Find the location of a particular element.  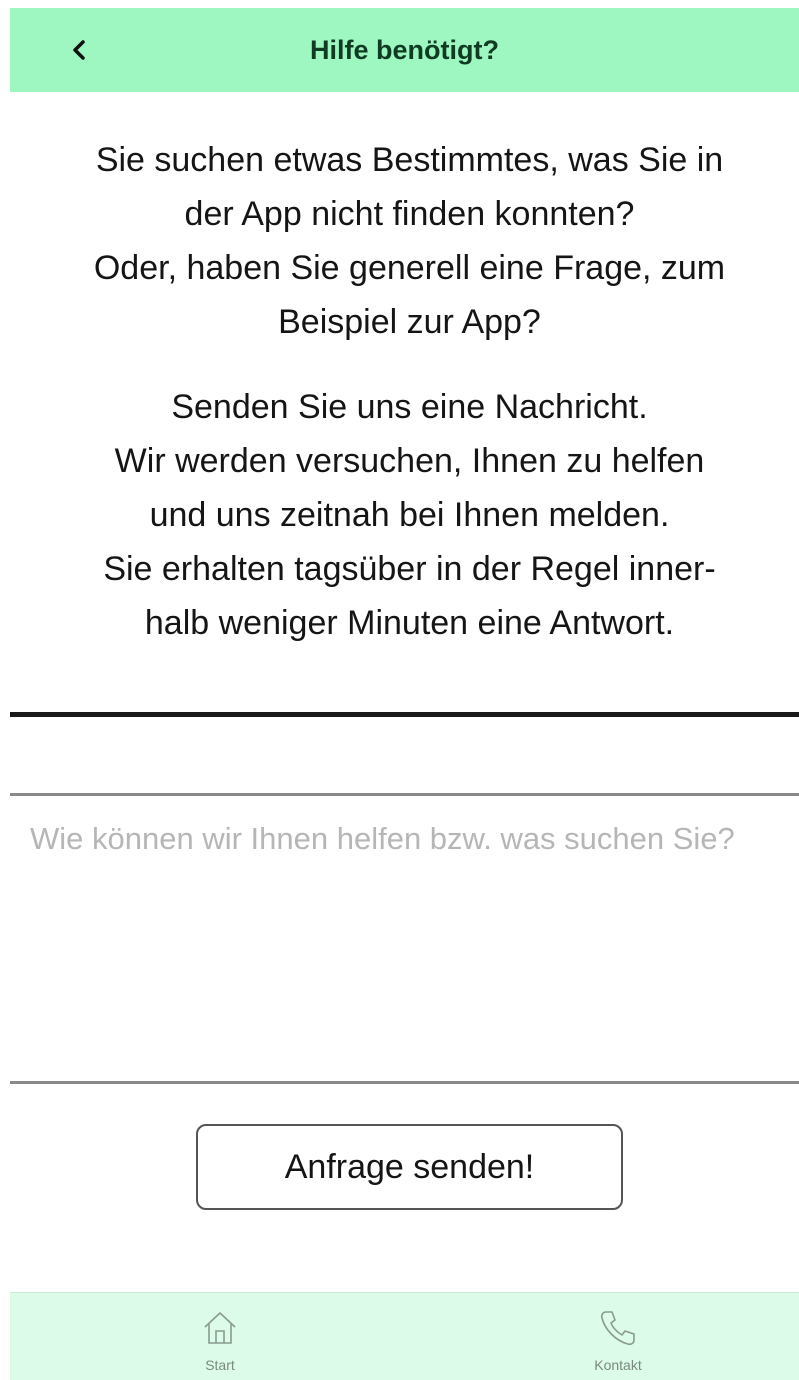

page-title: Hilfe benötigt? is located at coordinates (404, 50).